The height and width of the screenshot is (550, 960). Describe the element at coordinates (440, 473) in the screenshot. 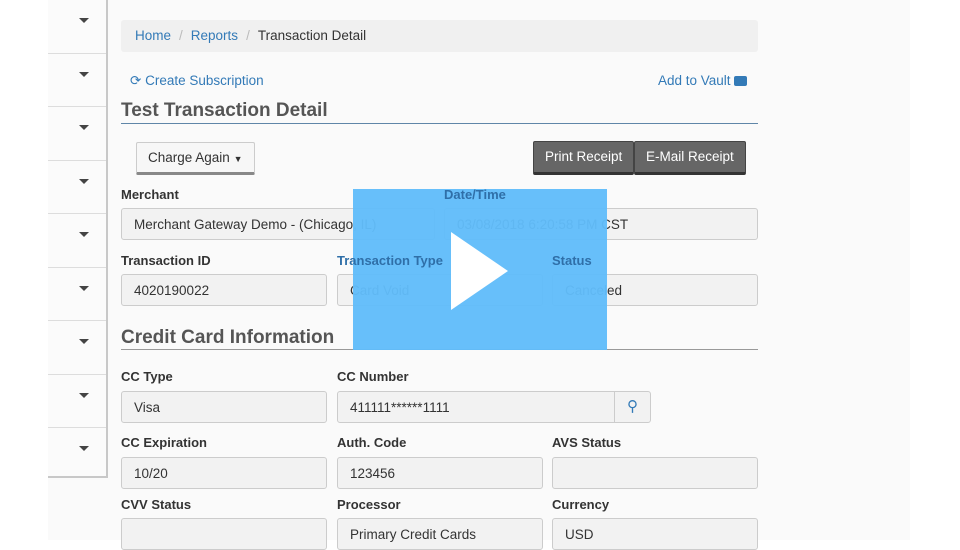

I see `auth-code-field: 123456` at that location.